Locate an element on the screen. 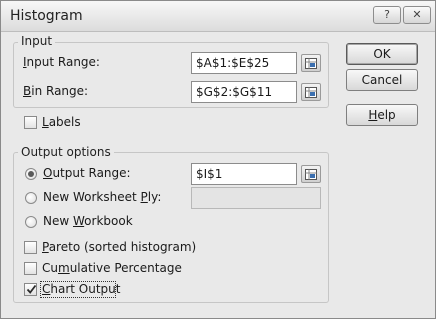 Image resolution: width=436 pixels, height=319 pixels. titlebar-close-button: ✕ is located at coordinates (417, 15).